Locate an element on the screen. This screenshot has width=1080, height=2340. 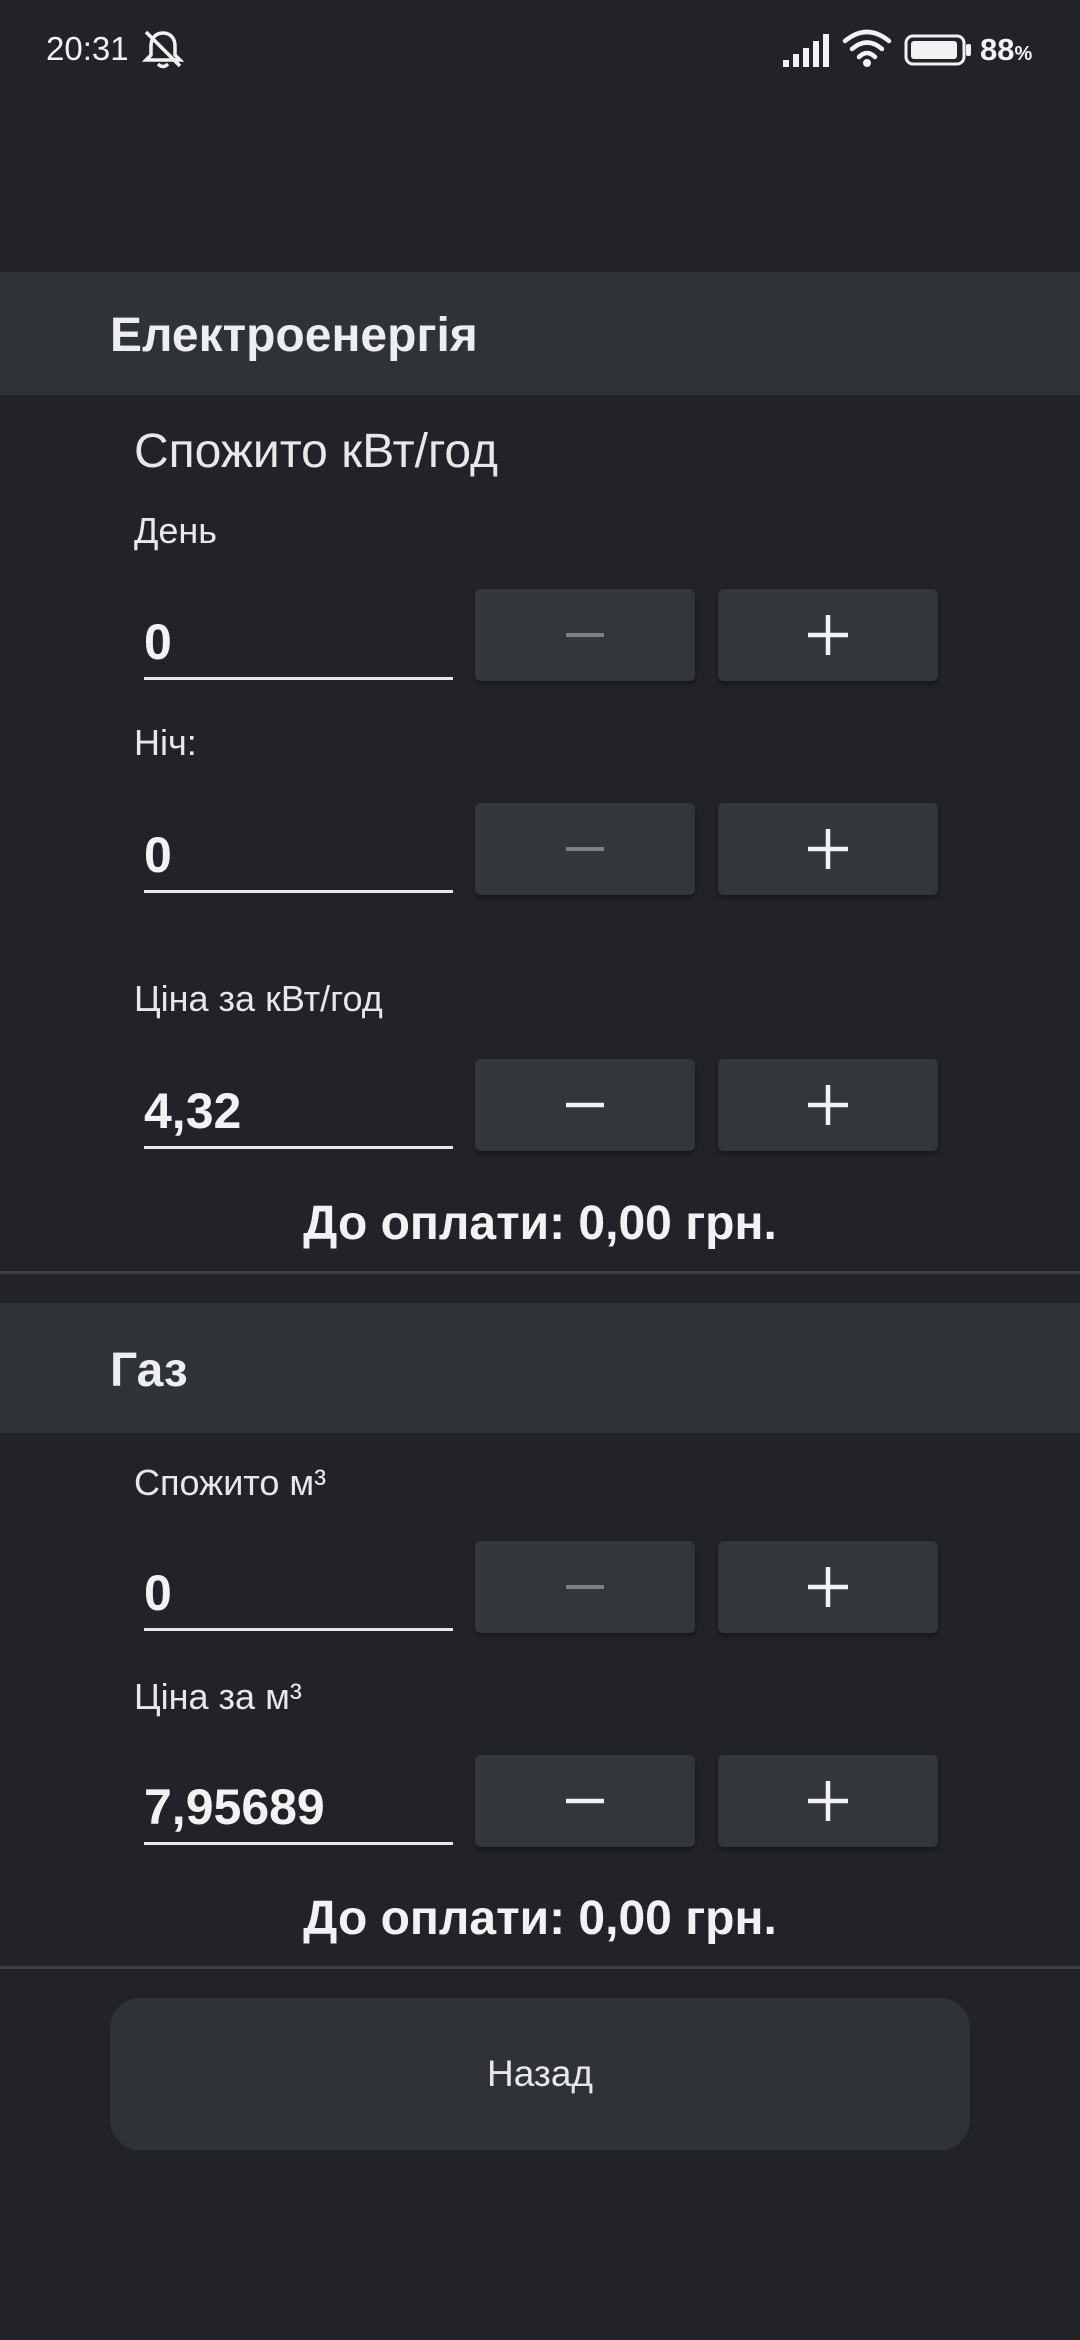
night-decrement-button is located at coordinates (585, 849).